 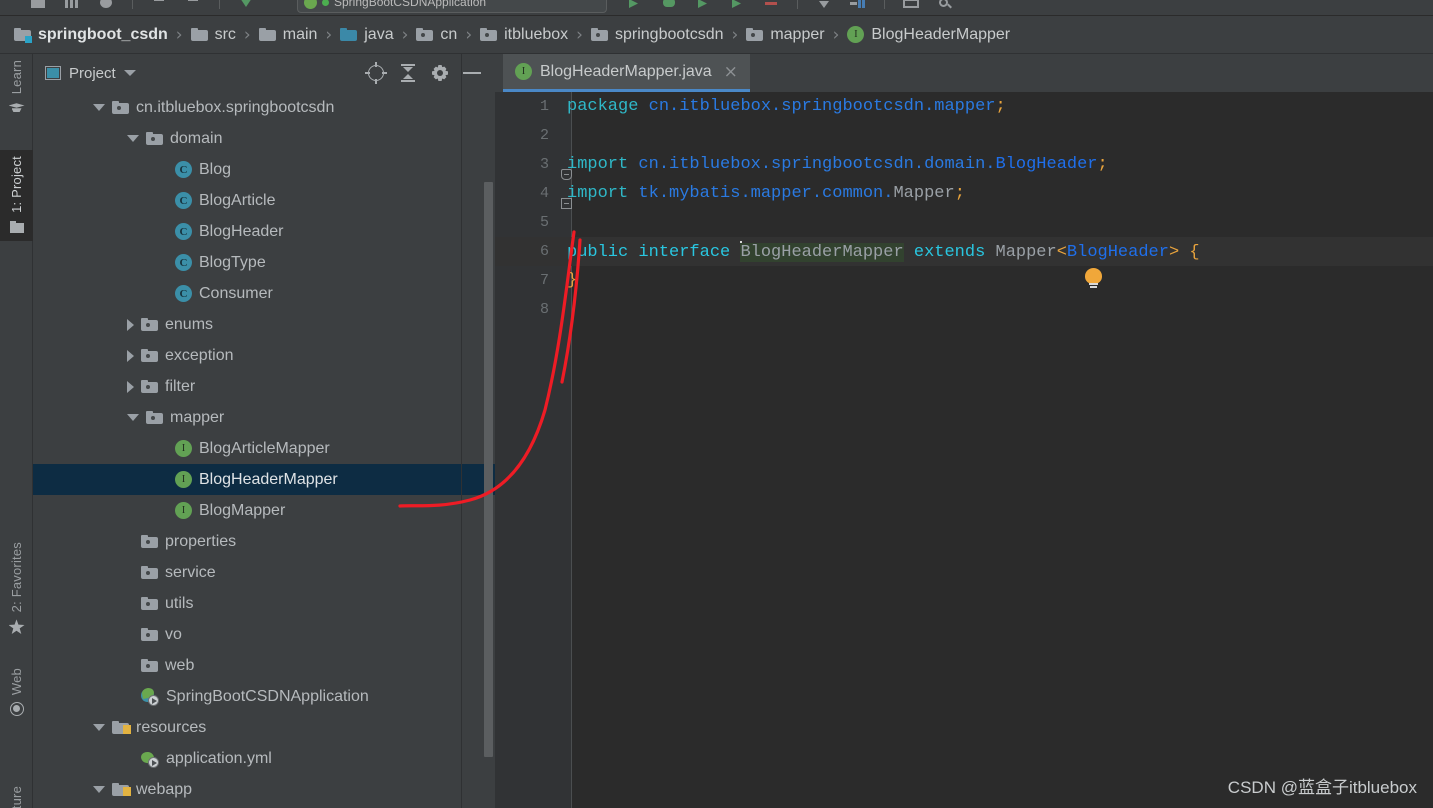 I want to click on code-line-7: 7}, so click(x=964, y=280).